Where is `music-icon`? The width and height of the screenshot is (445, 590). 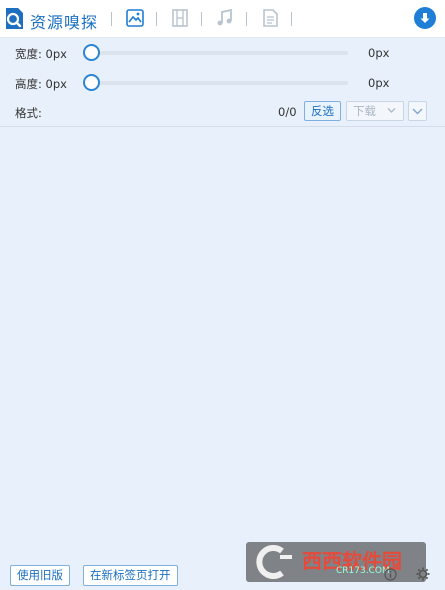
music-icon is located at coordinates (225, 18).